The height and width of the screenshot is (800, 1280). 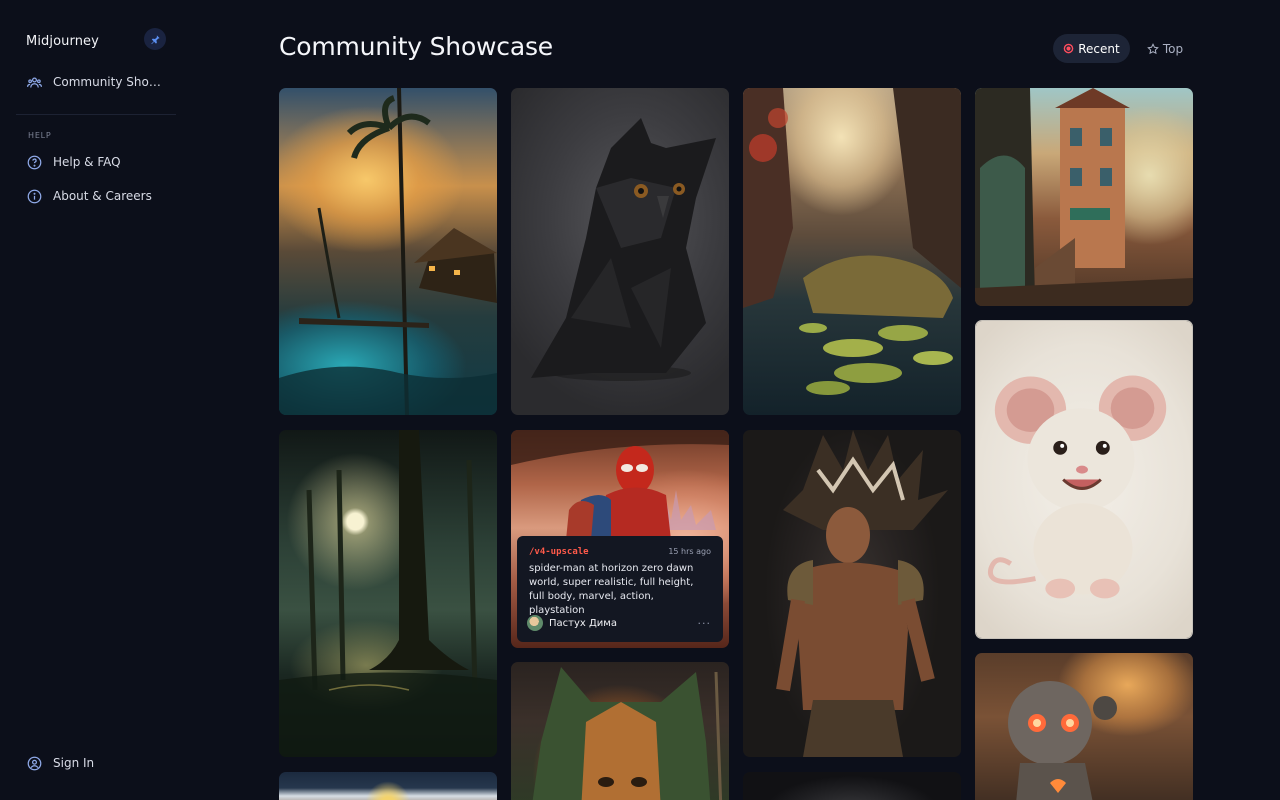 I want to click on command-label: /v4-upscale, so click(x=559, y=551).